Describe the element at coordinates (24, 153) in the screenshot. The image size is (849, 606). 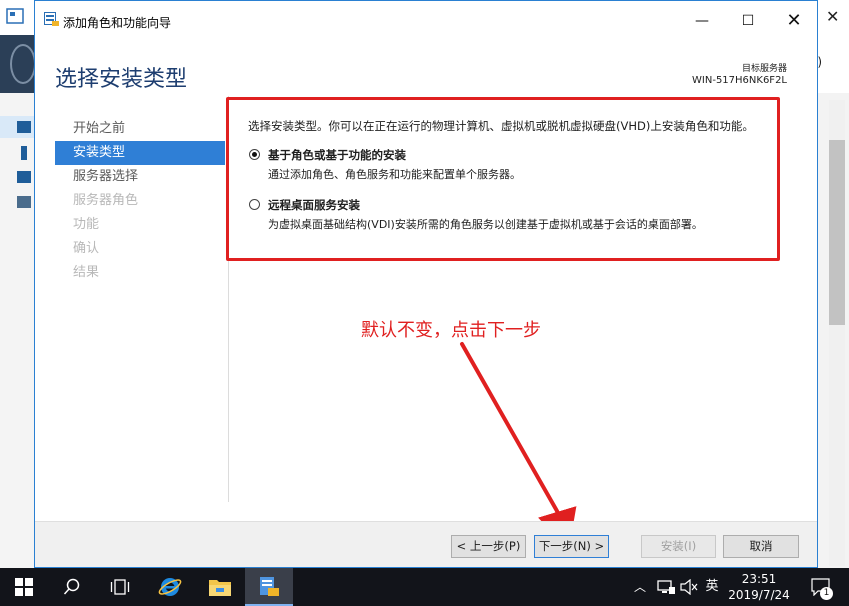
I see `info-icon` at that location.